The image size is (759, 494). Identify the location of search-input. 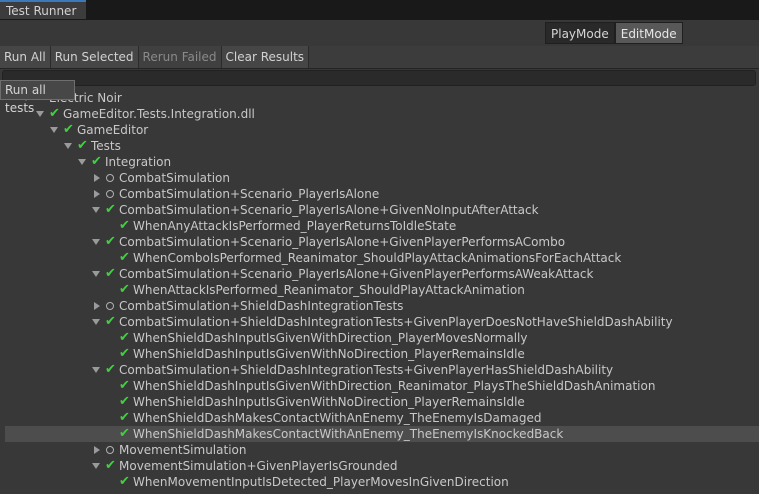
(379, 78).